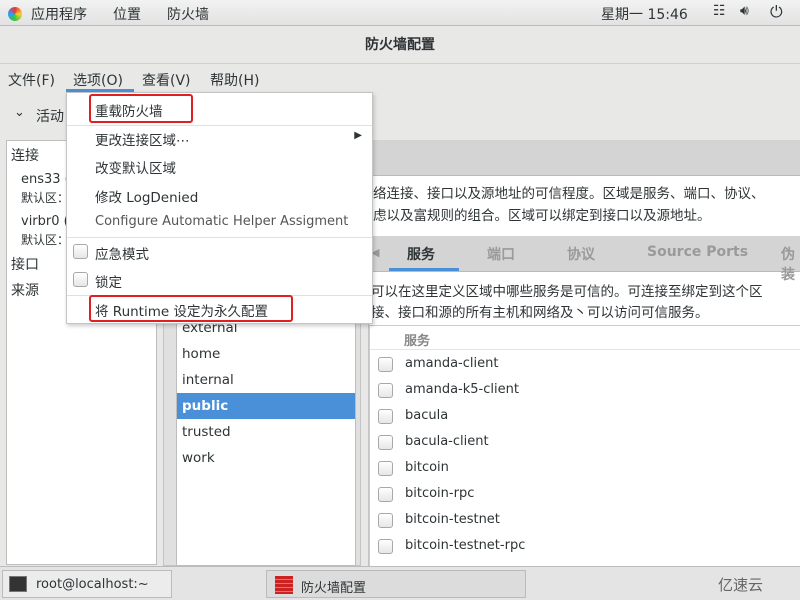 Image resolution: width=800 pixels, height=600 pixels. What do you see at coordinates (45, 240) in the screenshot?
I see `connection-virbr0-zone: 默认区：` at bounding box center [45, 240].